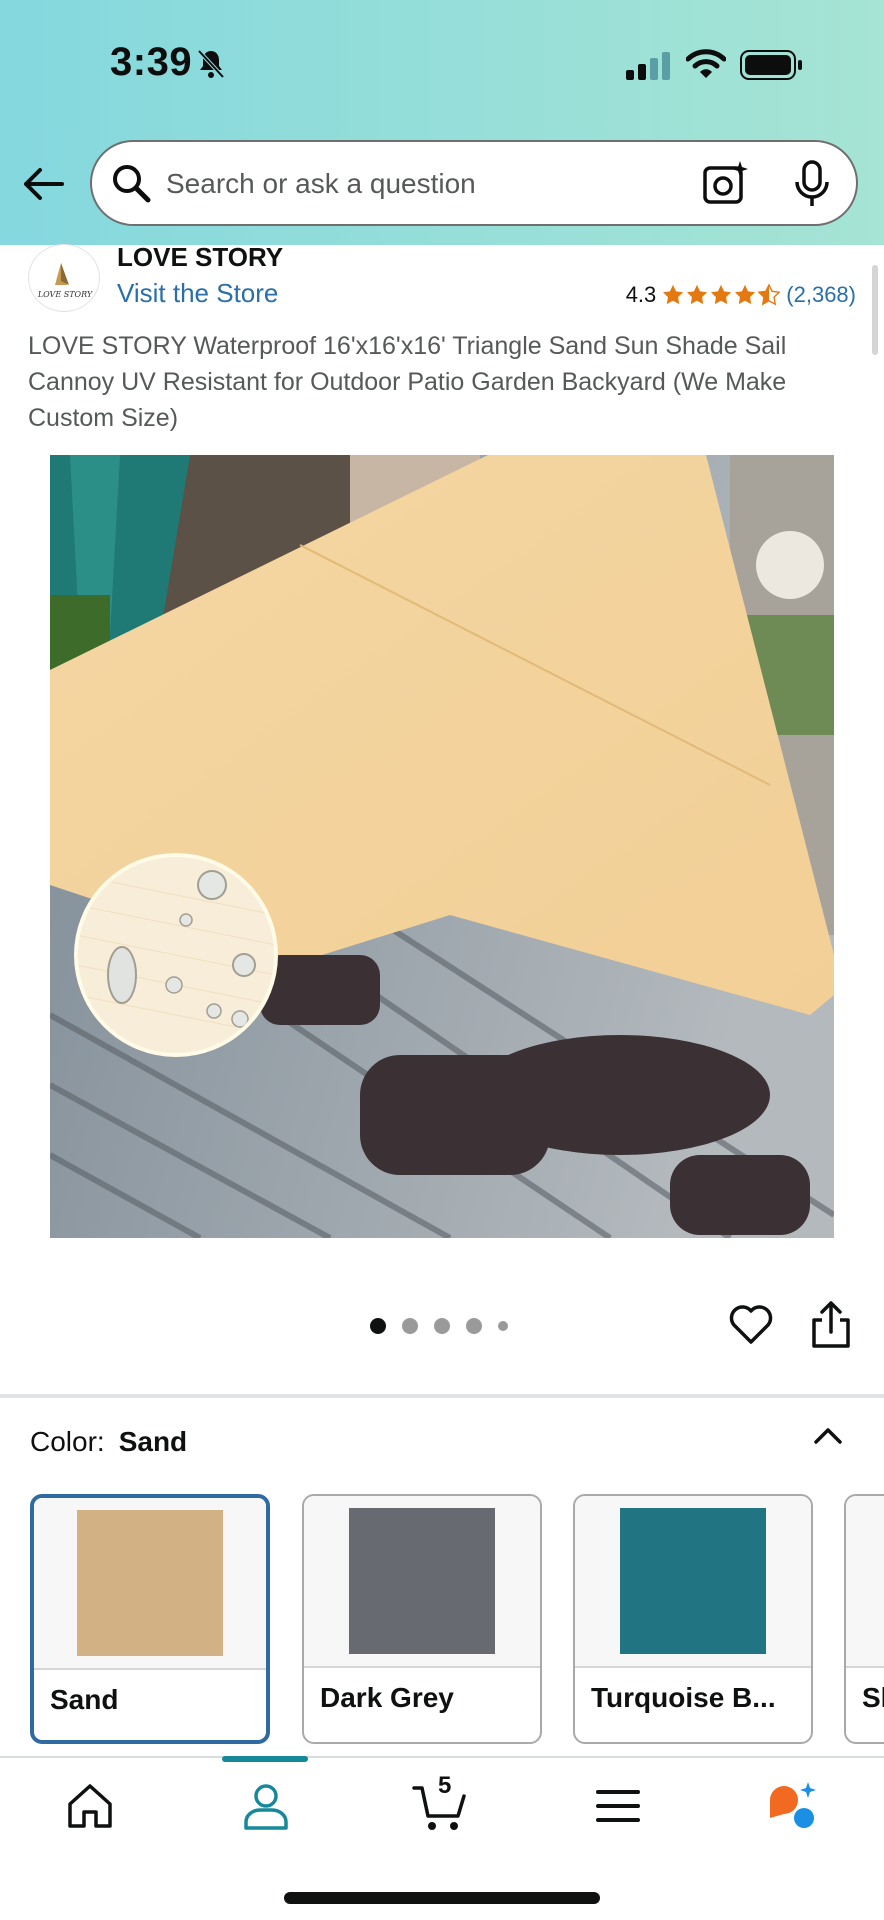  Describe the element at coordinates (828, 1436) in the screenshot. I see `chevron-up-icon` at that location.